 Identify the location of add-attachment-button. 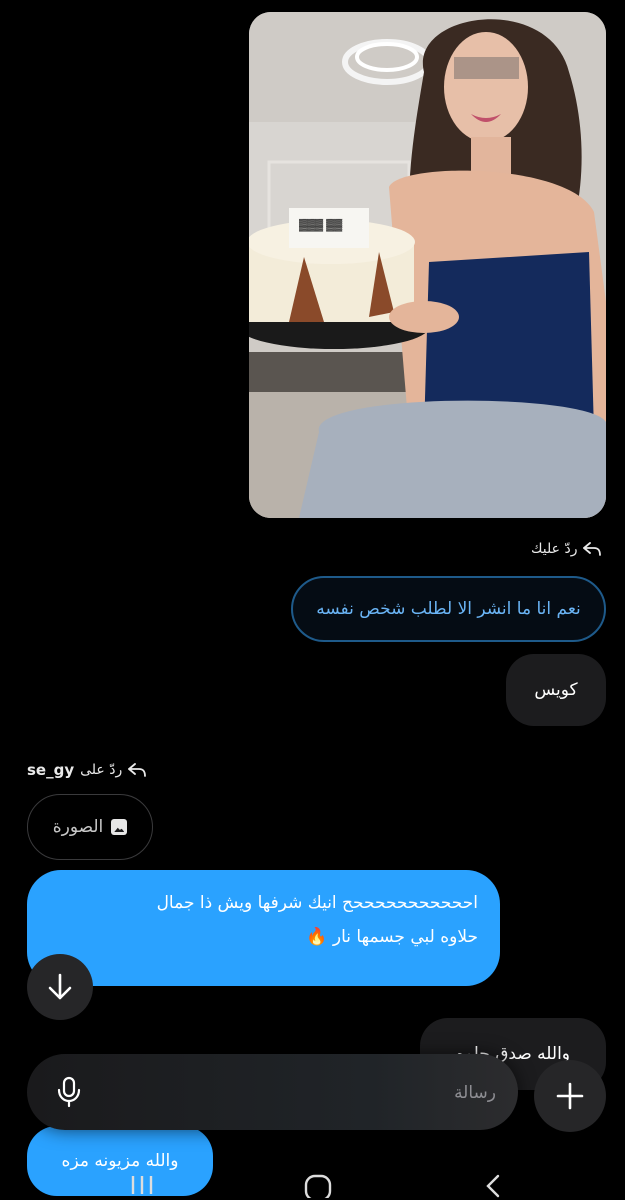
(570, 1096).